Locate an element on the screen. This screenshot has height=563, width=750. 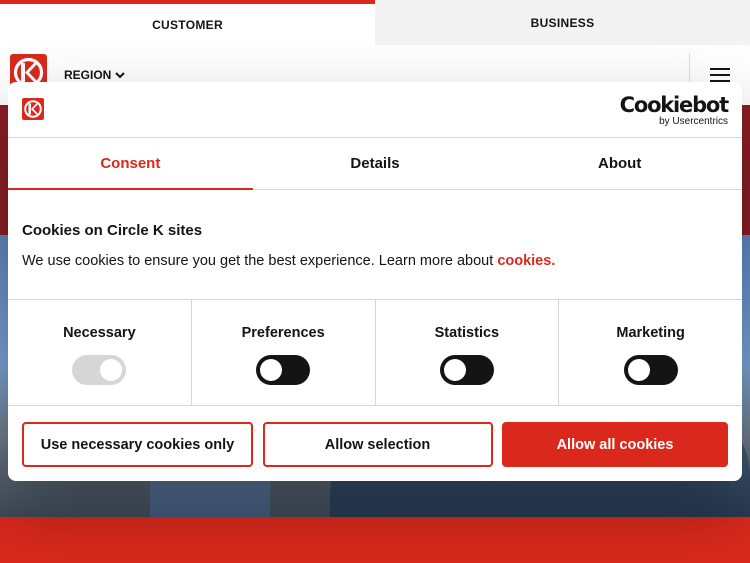
toggle-label: Necessary is located at coordinates (99, 333).